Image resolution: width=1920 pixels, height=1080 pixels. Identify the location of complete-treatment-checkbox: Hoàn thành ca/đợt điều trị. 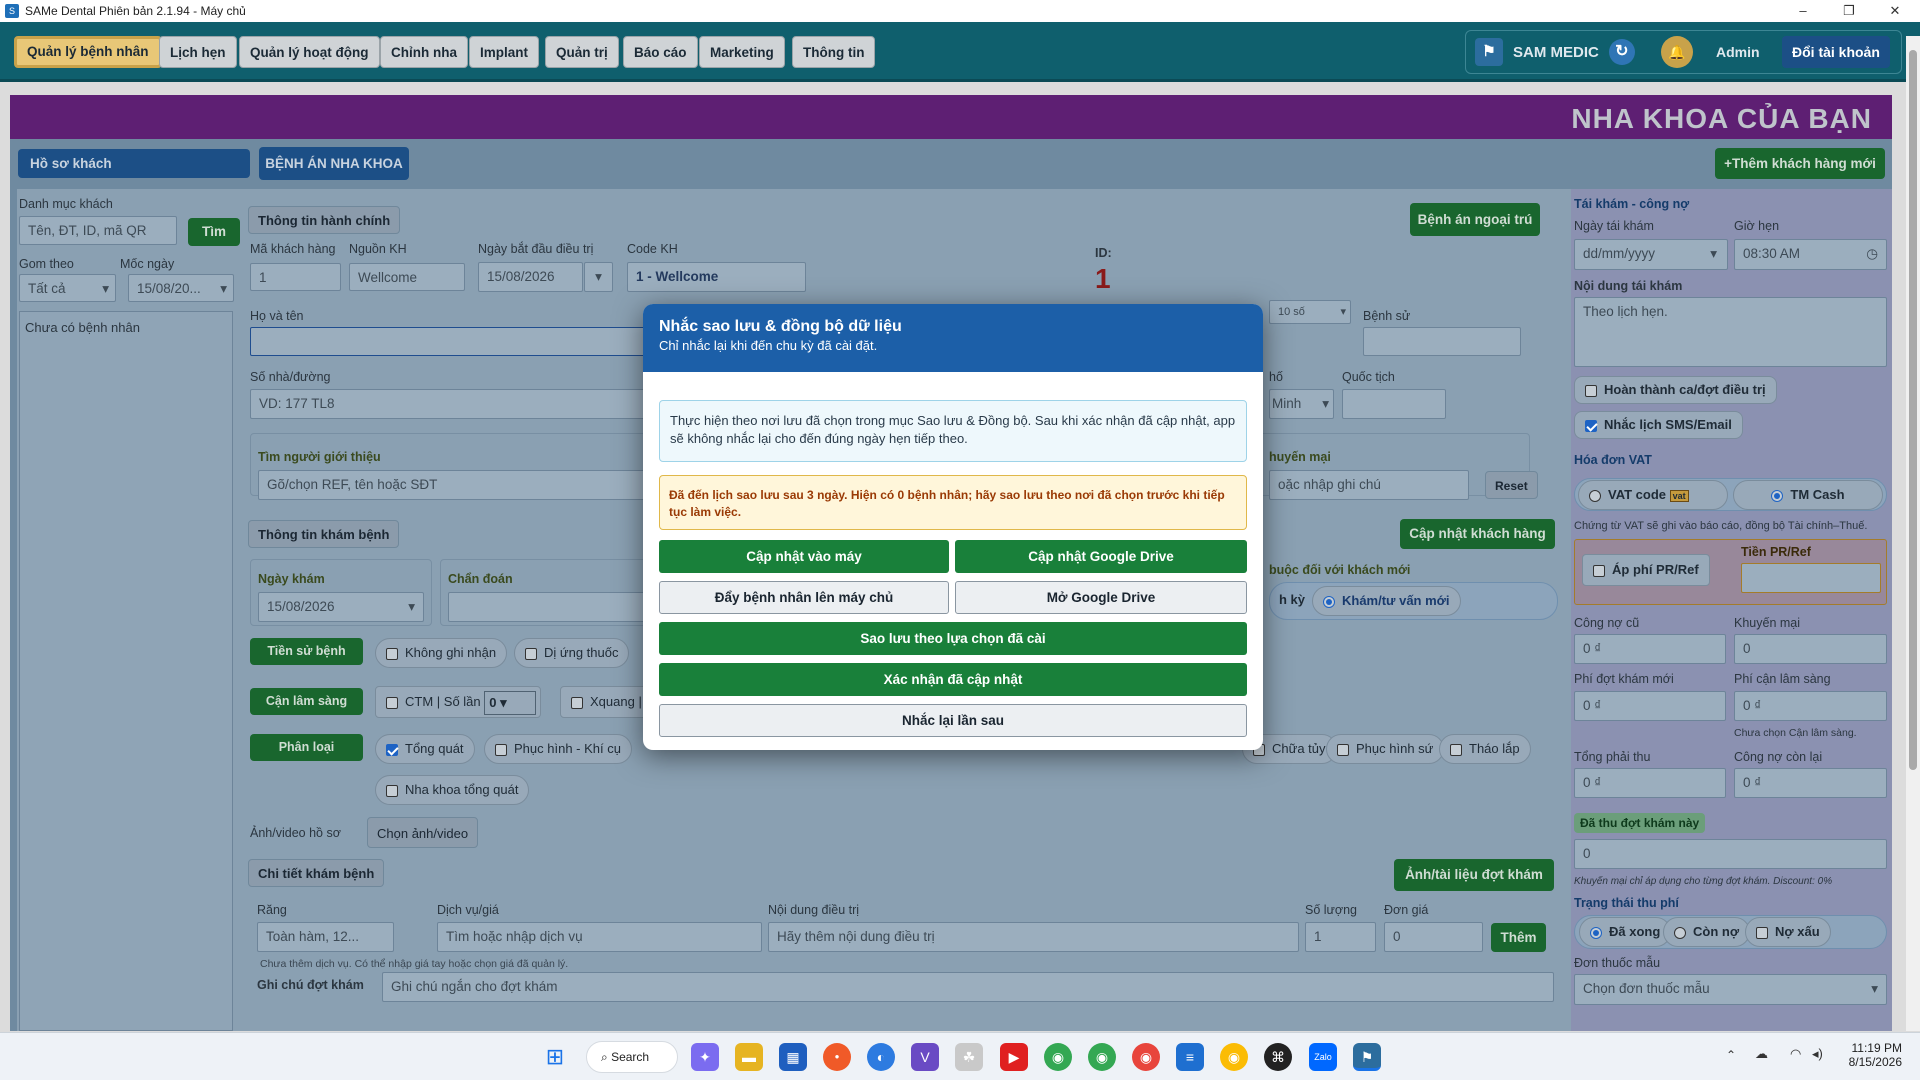
(1675, 390).